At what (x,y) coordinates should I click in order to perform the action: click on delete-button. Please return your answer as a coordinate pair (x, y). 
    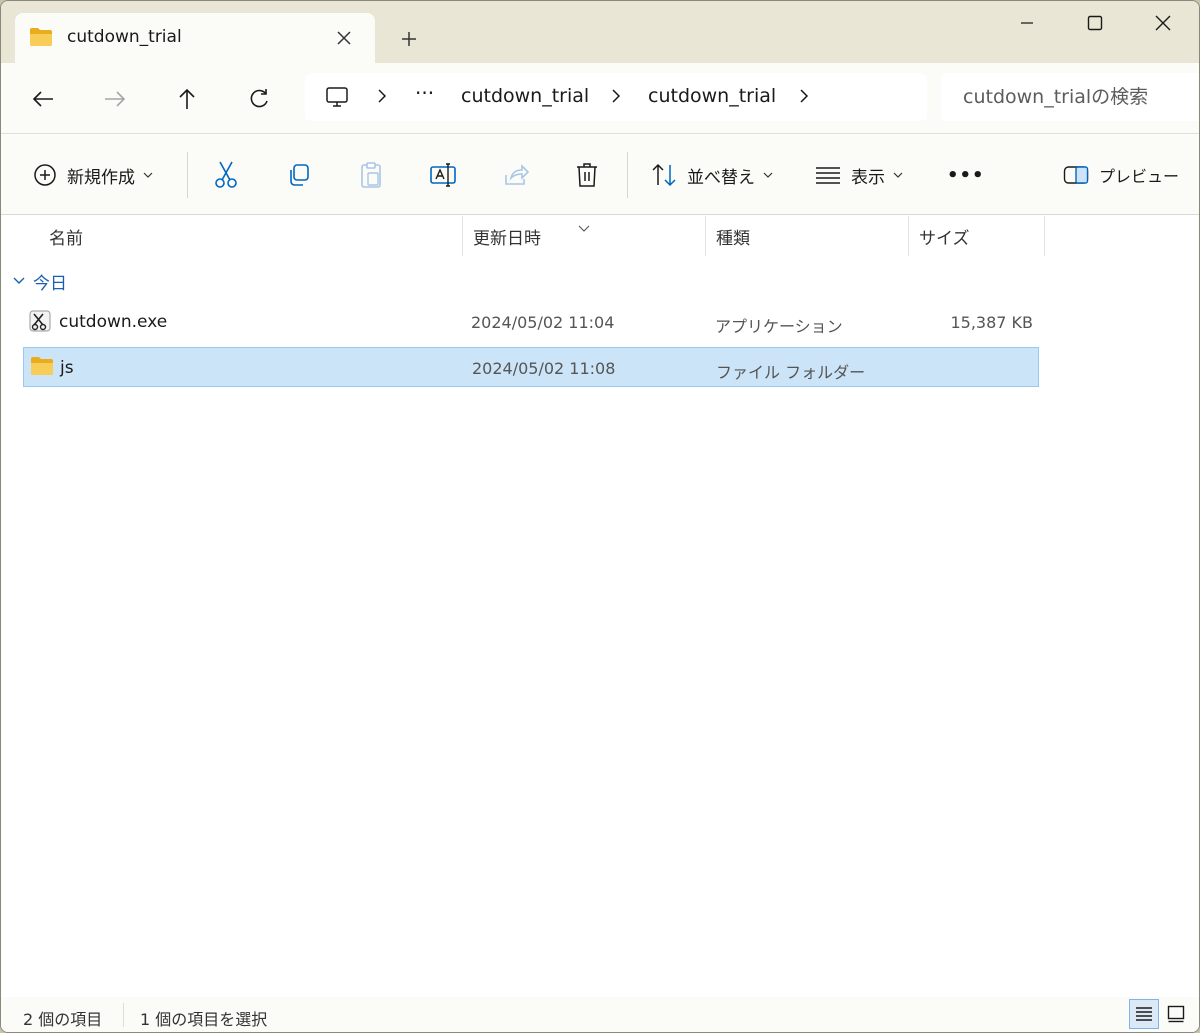
    Looking at the image, I should click on (587, 175).